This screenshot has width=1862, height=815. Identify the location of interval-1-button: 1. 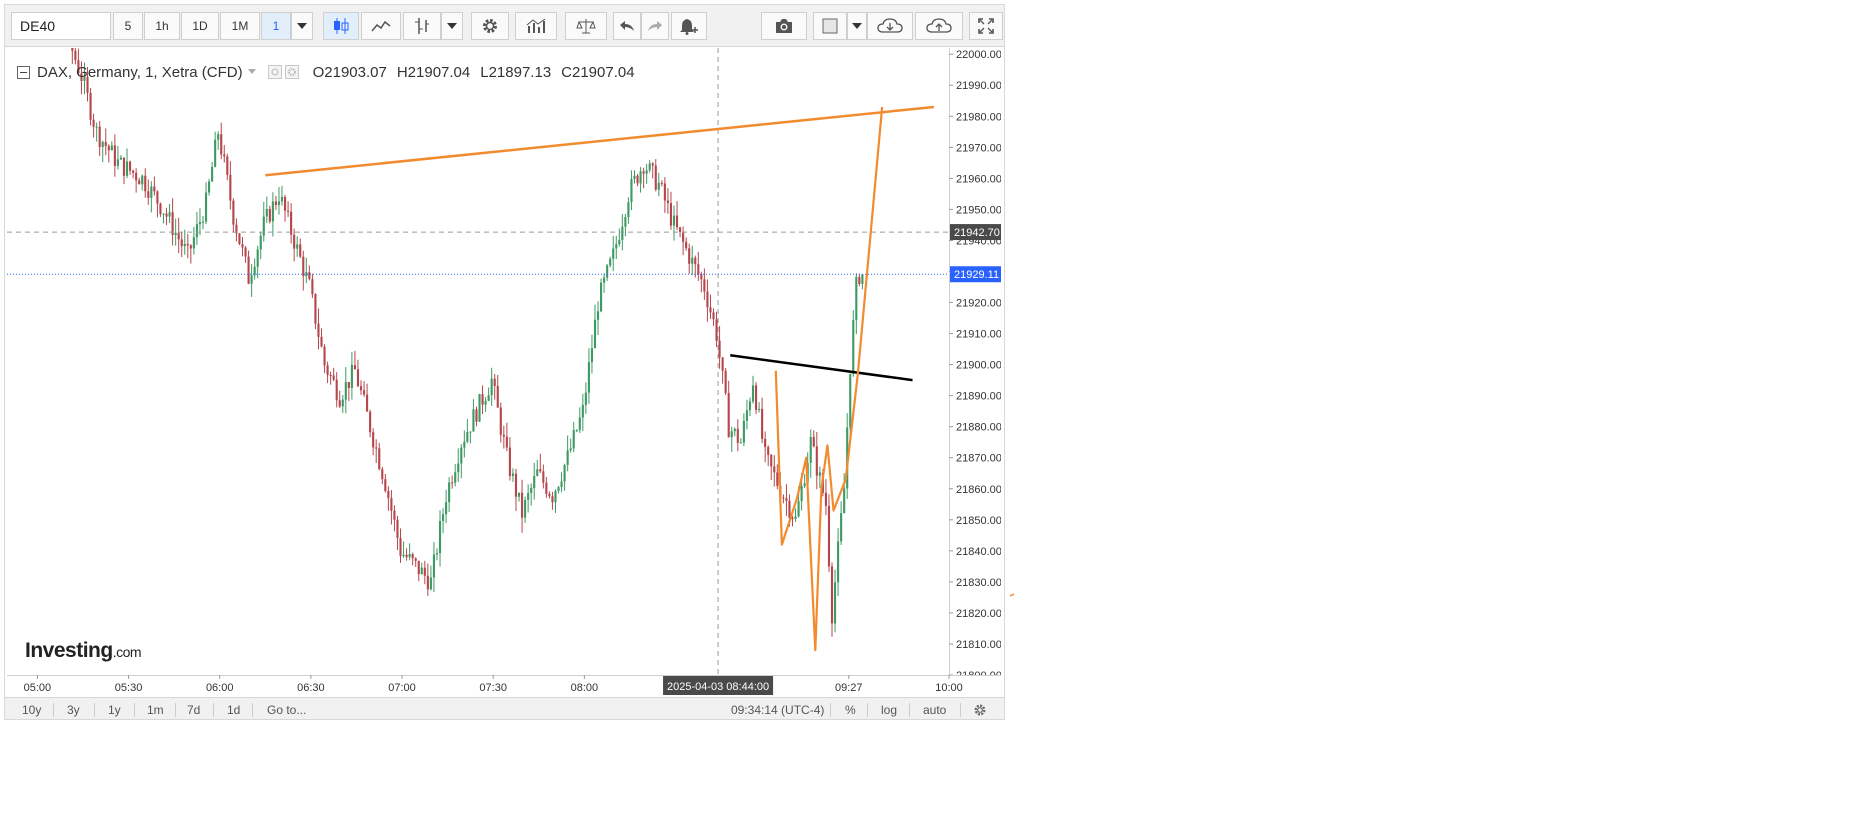
(276, 26).